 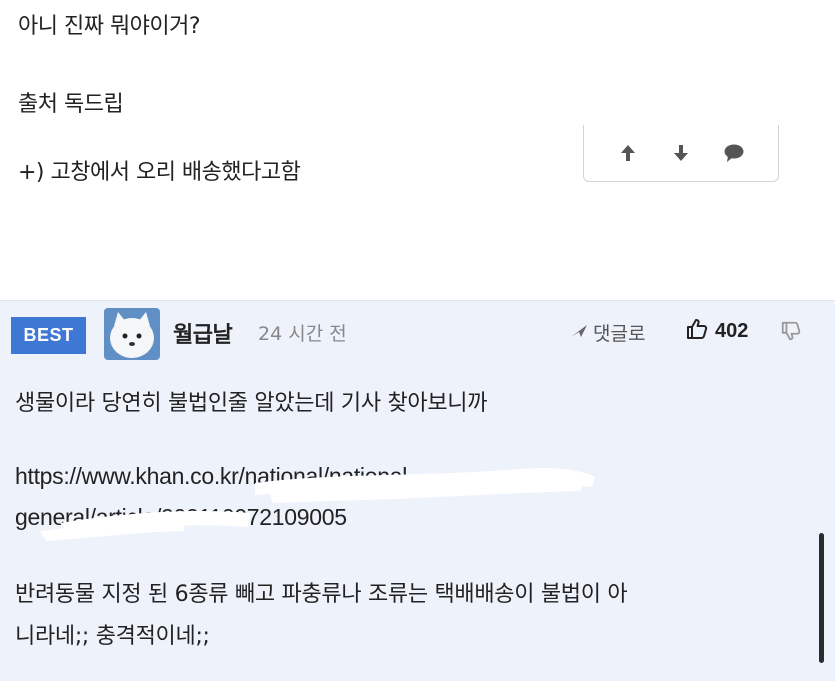 What do you see at coordinates (109, 26) in the screenshot?
I see `post-text-line-1: 아니 진짜 뭐야이거?` at bounding box center [109, 26].